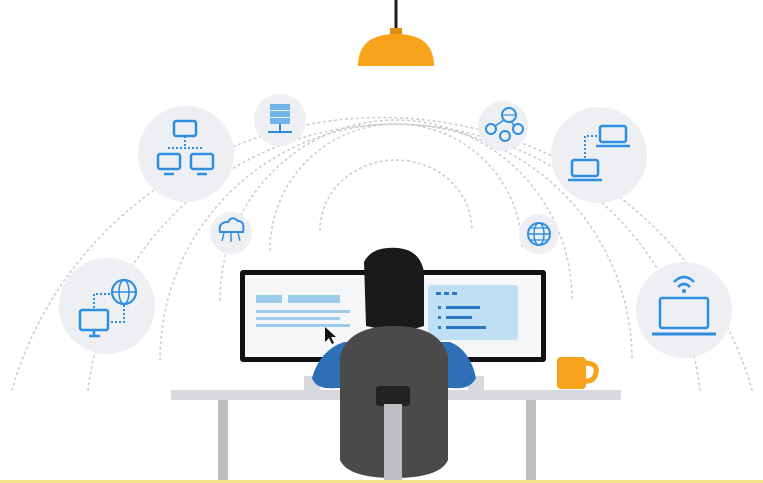 The image size is (763, 483). Describe the element at coordinates (503, 126) in the screenshot. I see `globe-network-icon` at that location.